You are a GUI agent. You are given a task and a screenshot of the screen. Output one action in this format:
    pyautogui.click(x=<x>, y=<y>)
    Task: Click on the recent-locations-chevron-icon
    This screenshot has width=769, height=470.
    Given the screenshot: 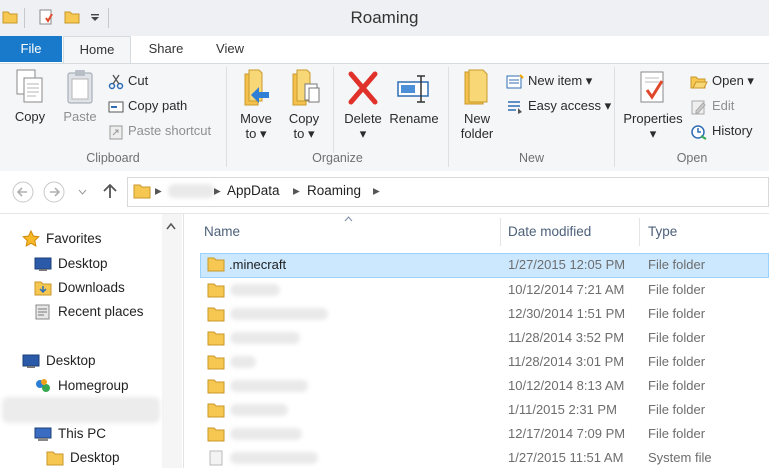 What is the action you would take?
    pyautogui.click(x=82, y=192)
    